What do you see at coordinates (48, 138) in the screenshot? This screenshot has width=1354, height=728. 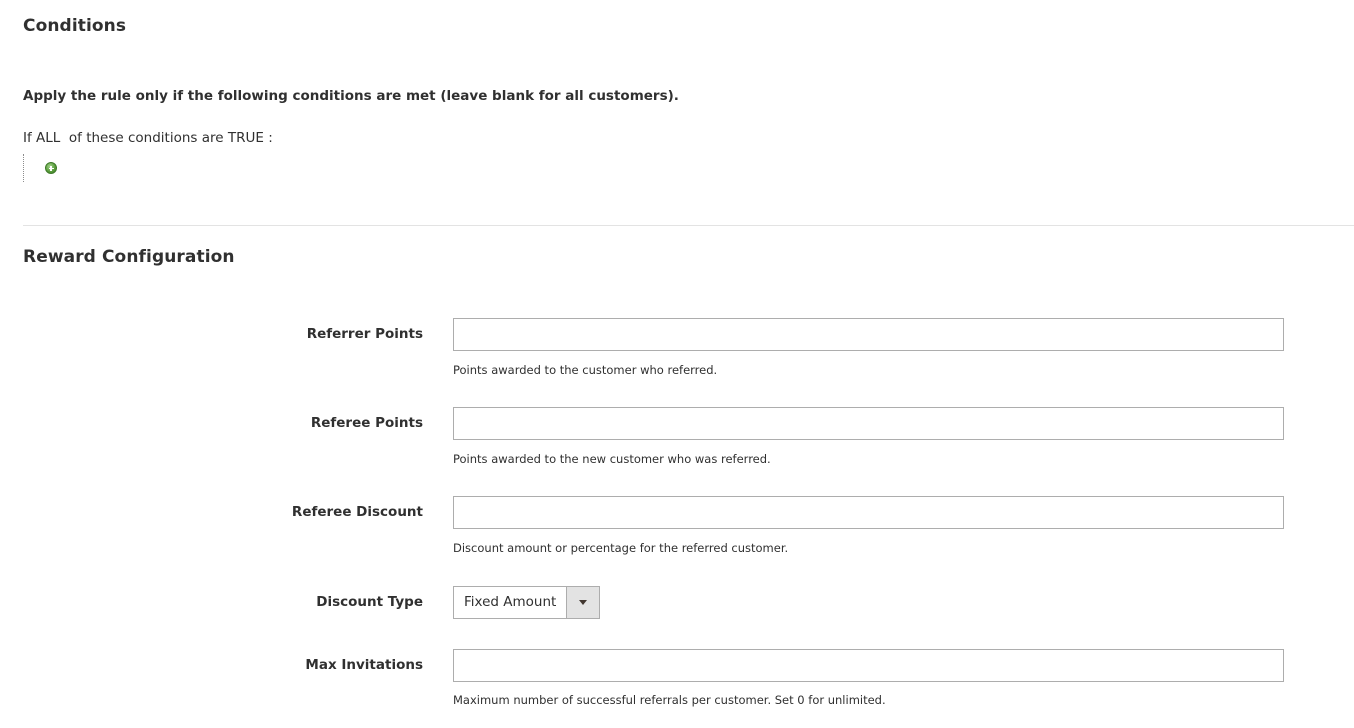 I see `rule-aggregator-toggle: ALL` at bounding box center [48, 138].